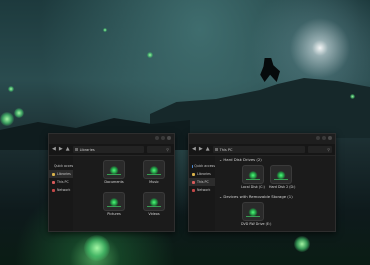  I want to click on group-hard-disk-drives: ⌄ Hard Disk Drives (2), so click(240, 159).